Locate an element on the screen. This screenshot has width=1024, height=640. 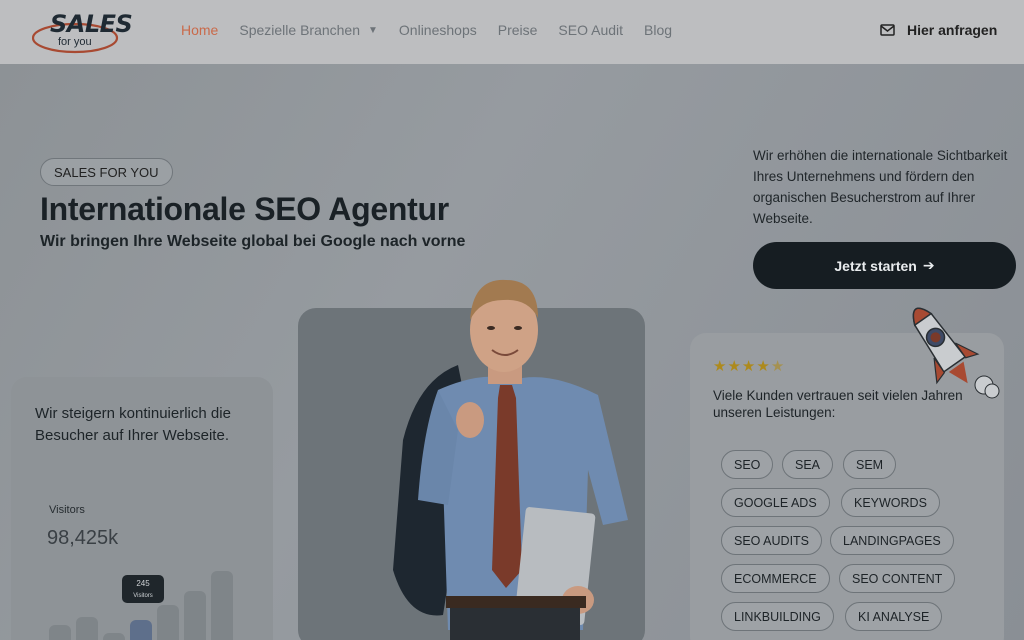
tooltip-value: 245 is located at coordinates (143, 583).